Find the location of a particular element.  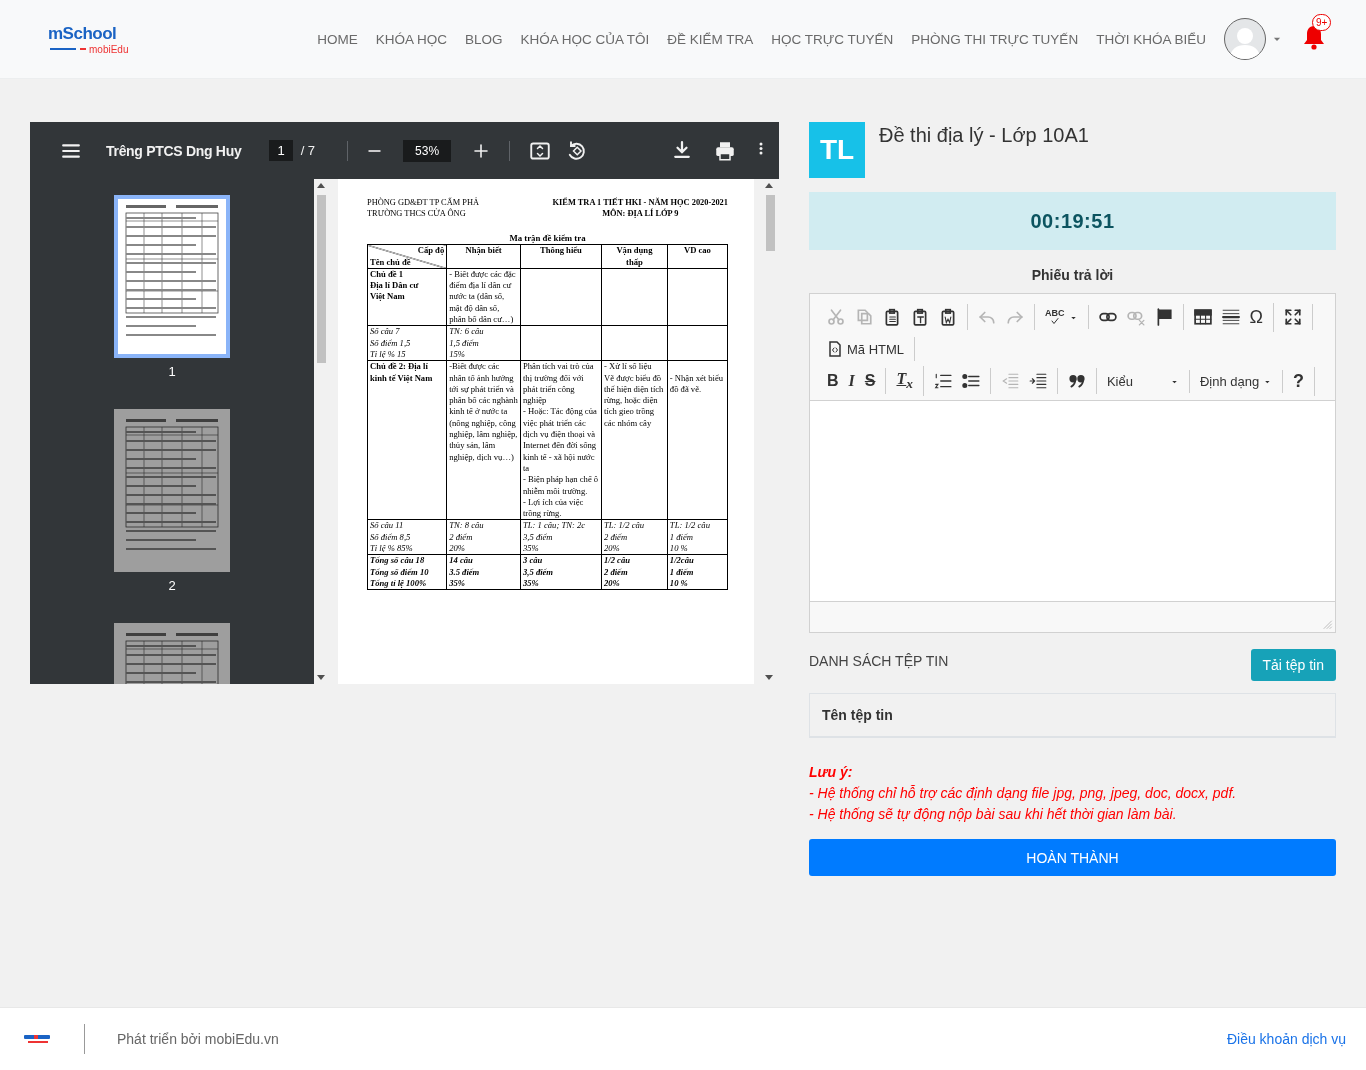

row-heading: Tên chủ đề is located at coordinates (391, 262).